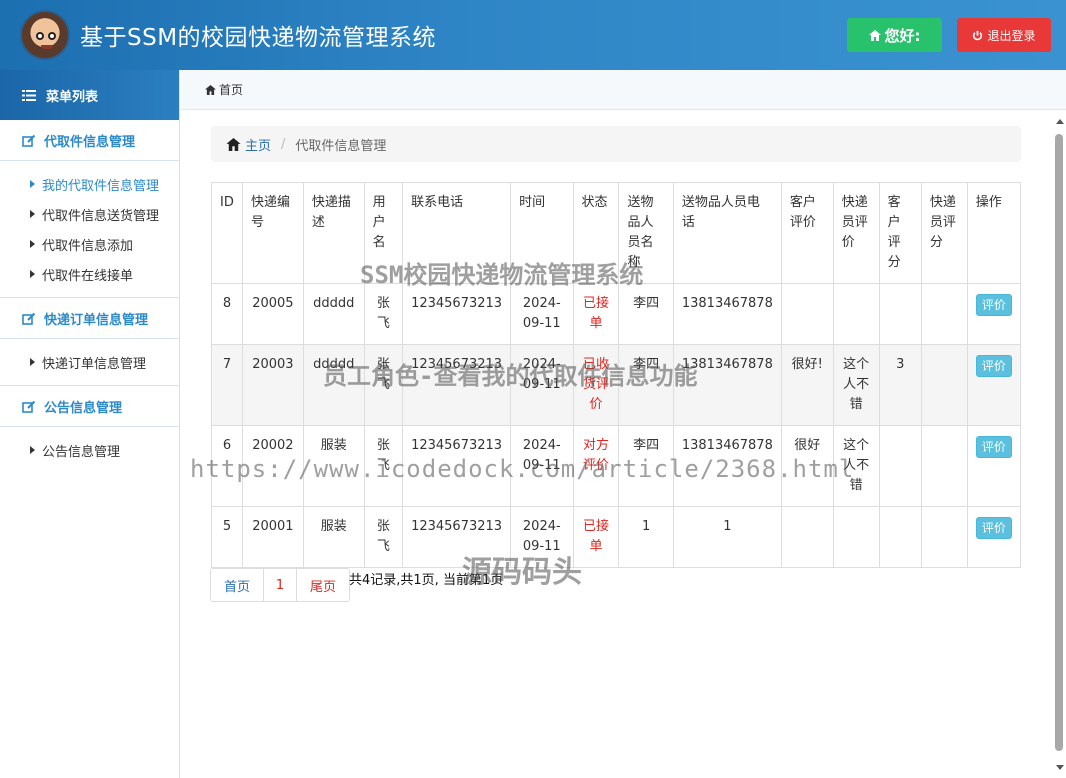  I want to click on sidebar-group-pickup: 代取件信息管理, so click(89, 140).